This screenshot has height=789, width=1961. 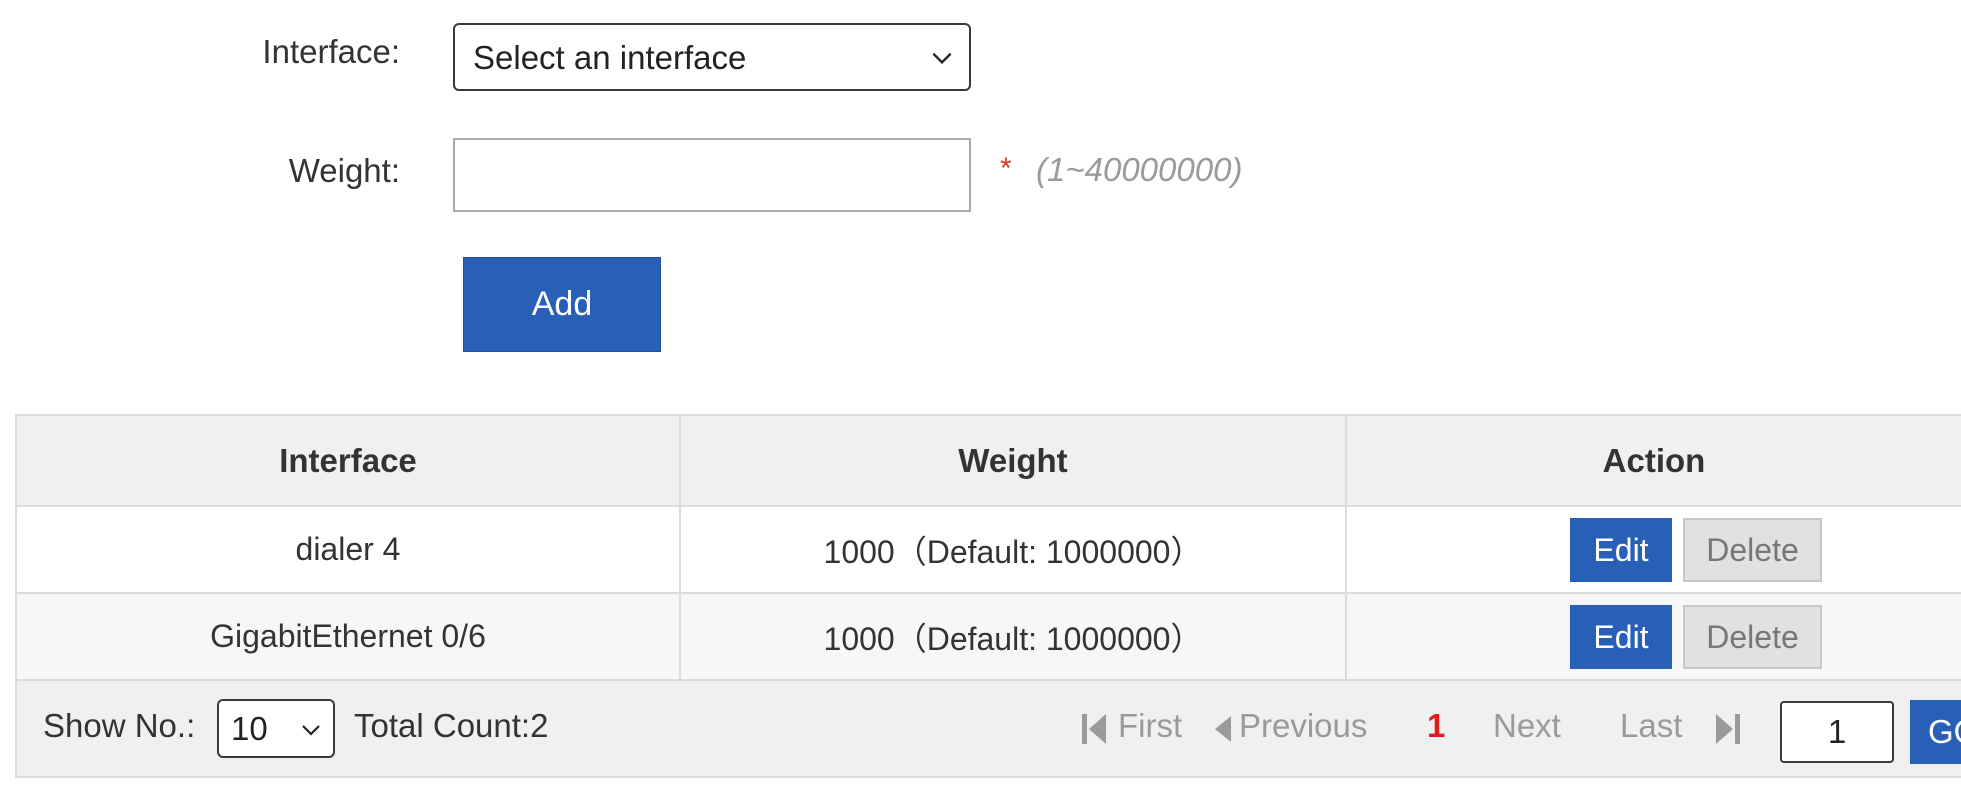 I want to click on first-page-link: First, so click(x=1150, y=726).